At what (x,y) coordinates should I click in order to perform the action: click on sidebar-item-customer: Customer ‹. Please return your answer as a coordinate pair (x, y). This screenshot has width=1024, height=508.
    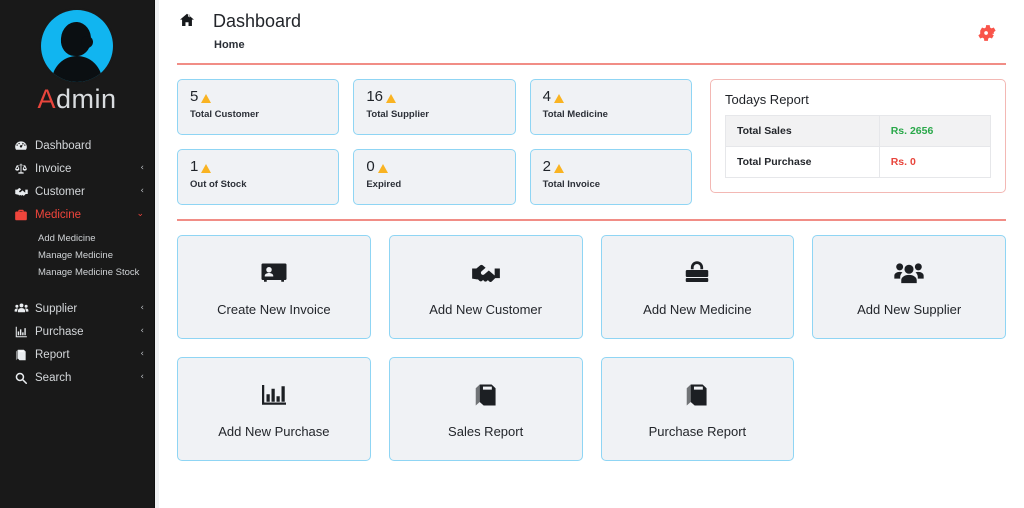
    Looking at the image, I should click on (77, 191).